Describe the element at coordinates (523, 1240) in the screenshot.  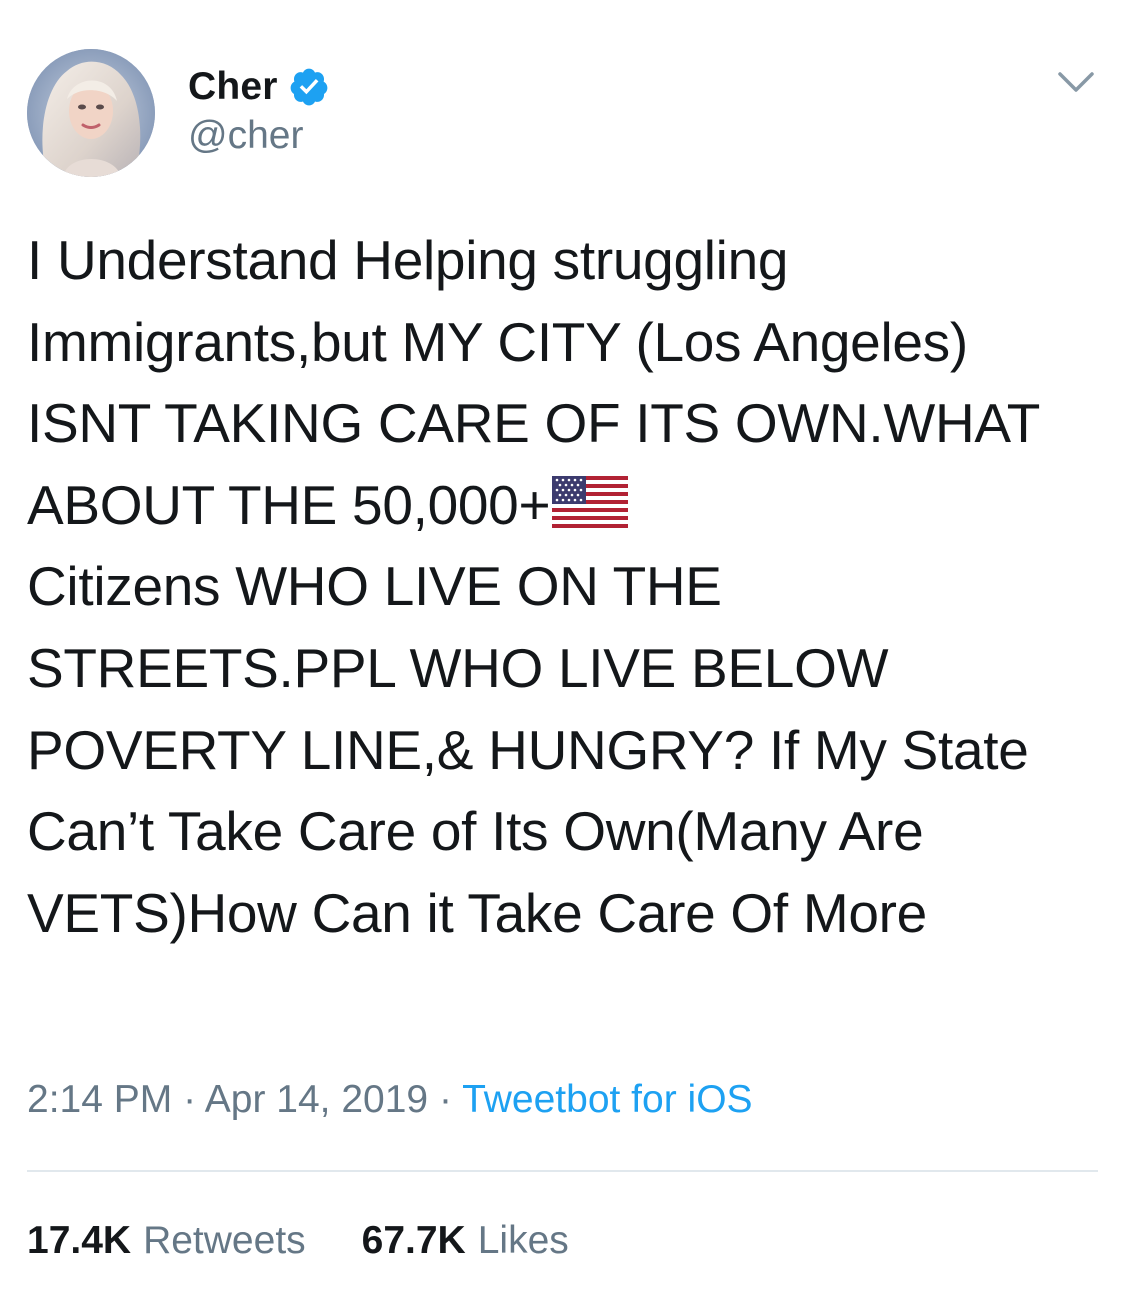
I see `likes-label: Likes` at that location.